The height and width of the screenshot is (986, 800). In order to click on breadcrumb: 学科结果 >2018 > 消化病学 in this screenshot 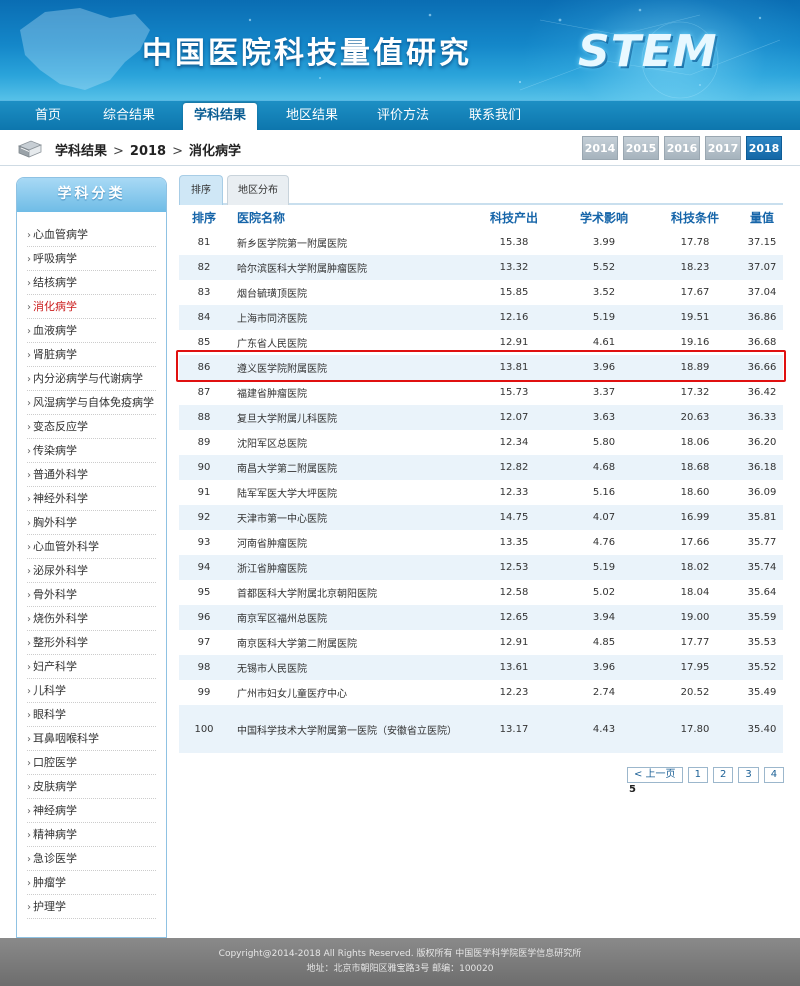, I will do `click(148, 149)`.